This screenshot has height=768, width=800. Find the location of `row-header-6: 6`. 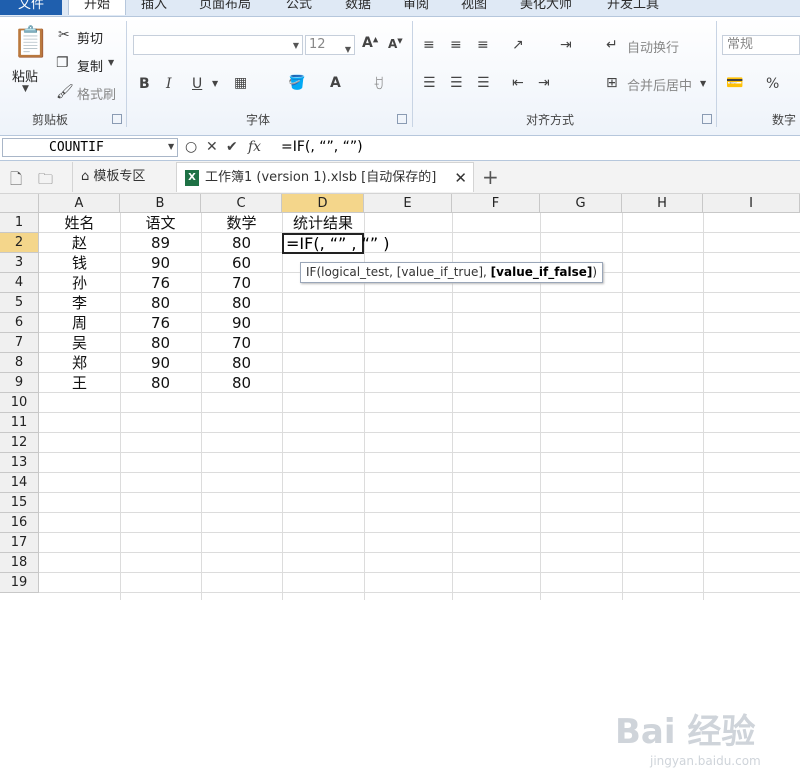

row-header-6: 6 is located at coordinates (19, 323).